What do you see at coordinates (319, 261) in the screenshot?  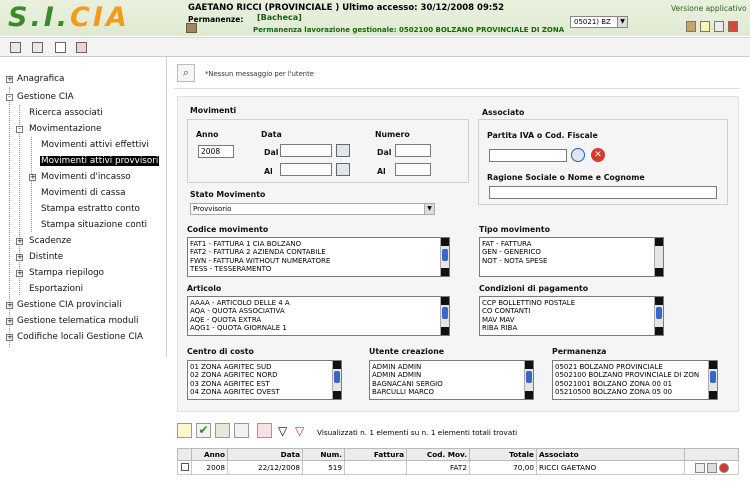 I see `list-item: FWN - FATTURA WITHOUT NUMERATORE` at bounding box center [319, 261].